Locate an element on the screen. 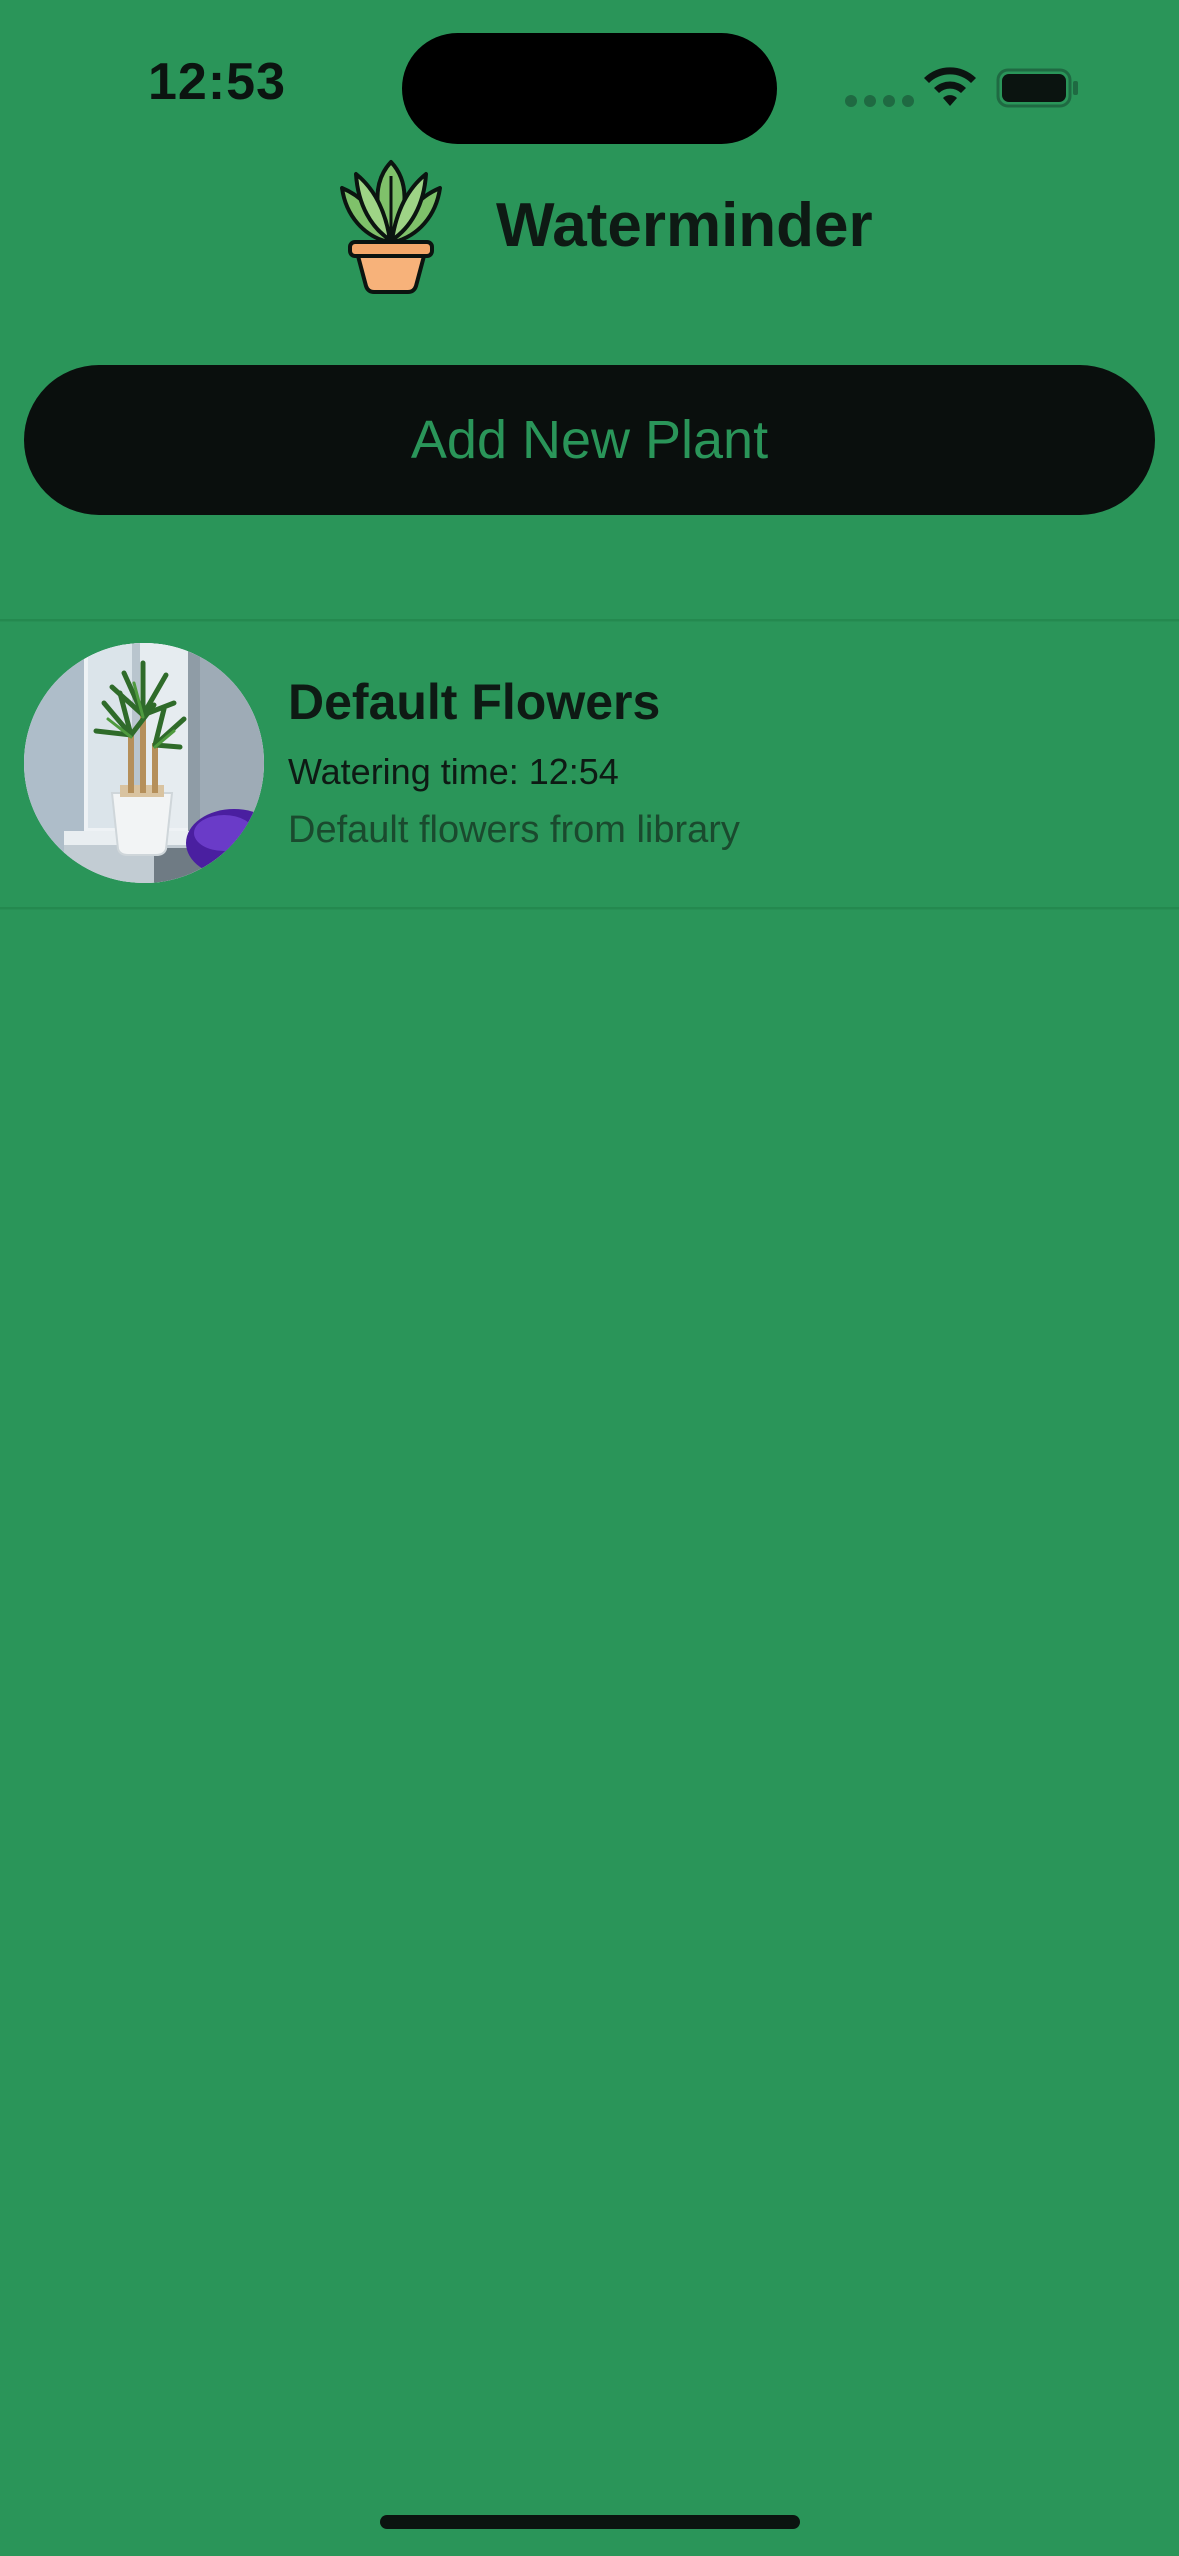 This screenshot has width=1179, height=2556. add-new-plant-label: Add New Plant is located at coordinates (589, 440).